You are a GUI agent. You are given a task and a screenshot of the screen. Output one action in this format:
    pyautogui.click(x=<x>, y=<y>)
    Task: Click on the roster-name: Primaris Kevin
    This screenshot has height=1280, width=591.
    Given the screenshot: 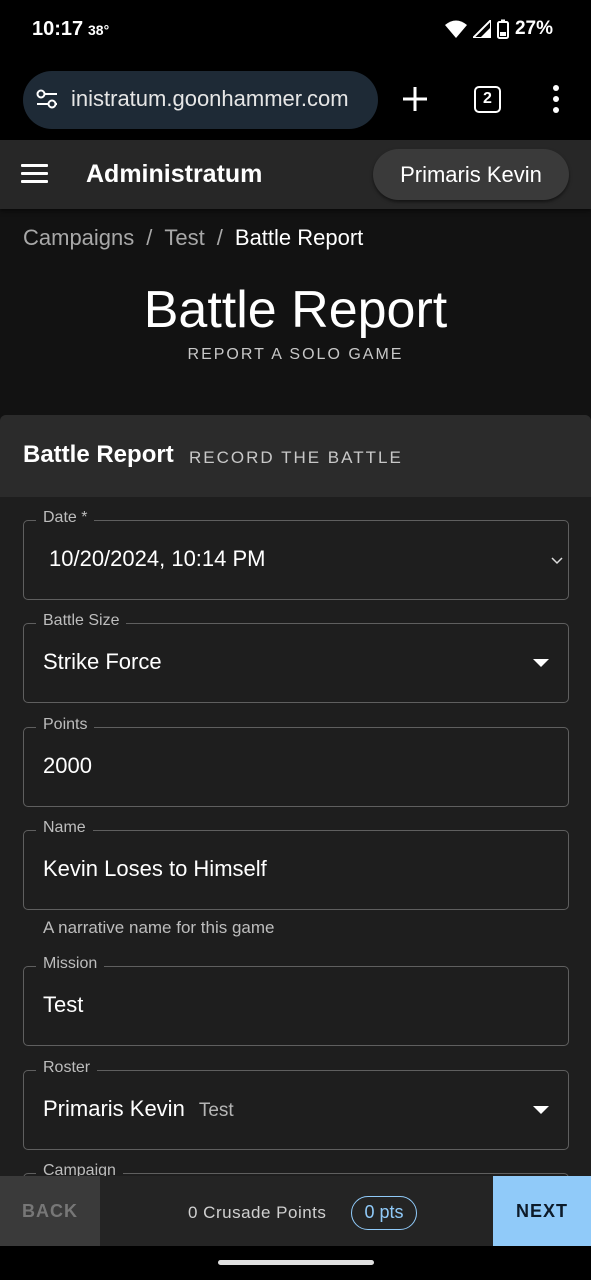 What is the action you would take?
    pyautogui.click(x=114, y=1108)
    